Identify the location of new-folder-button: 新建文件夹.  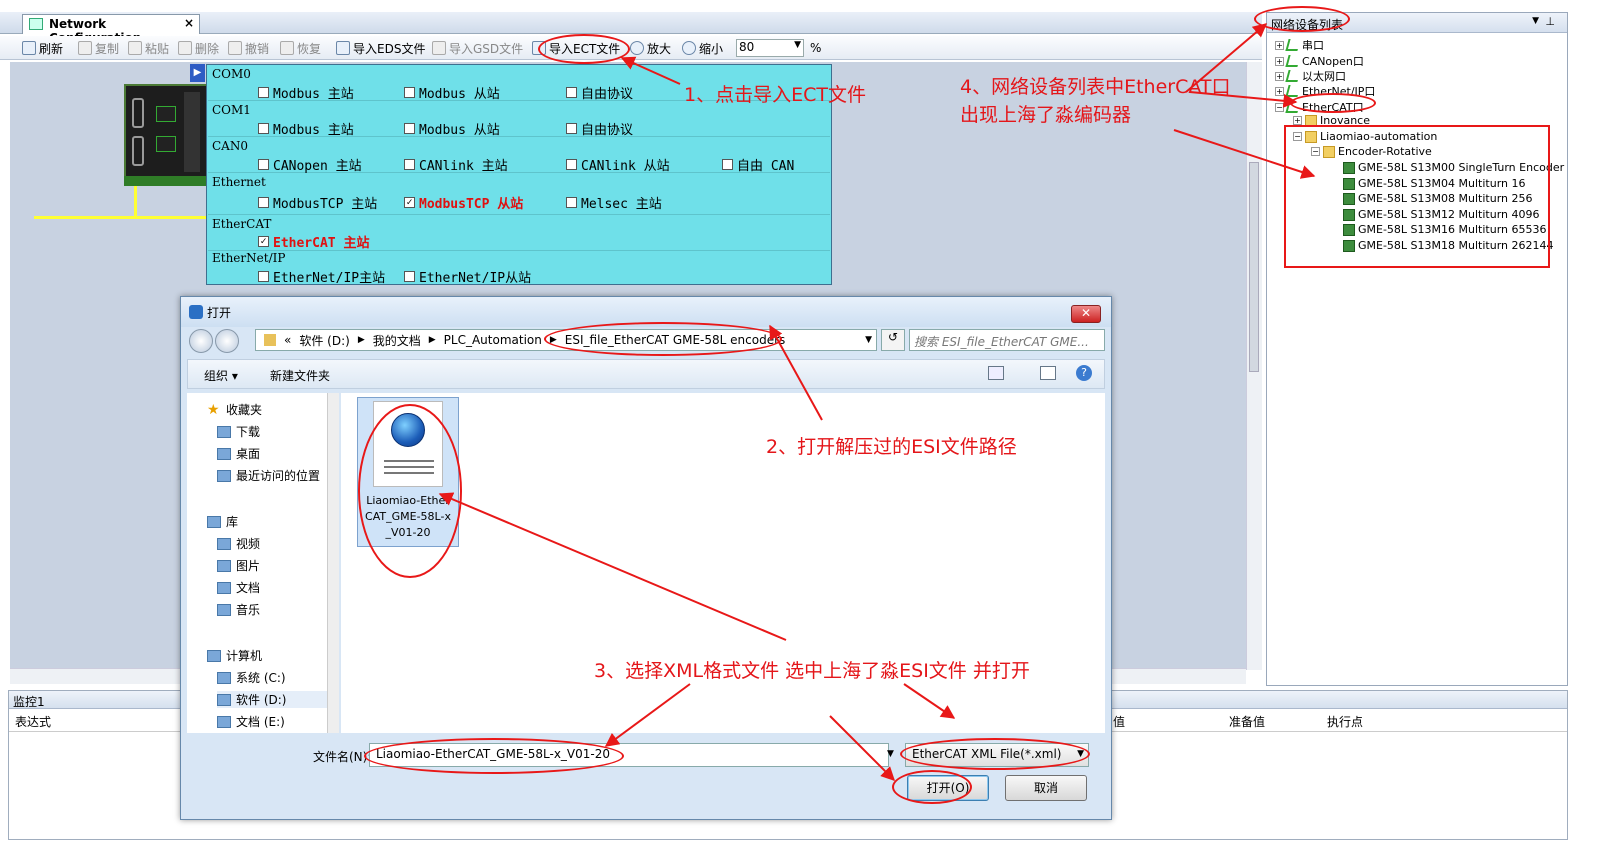
(300, 375).